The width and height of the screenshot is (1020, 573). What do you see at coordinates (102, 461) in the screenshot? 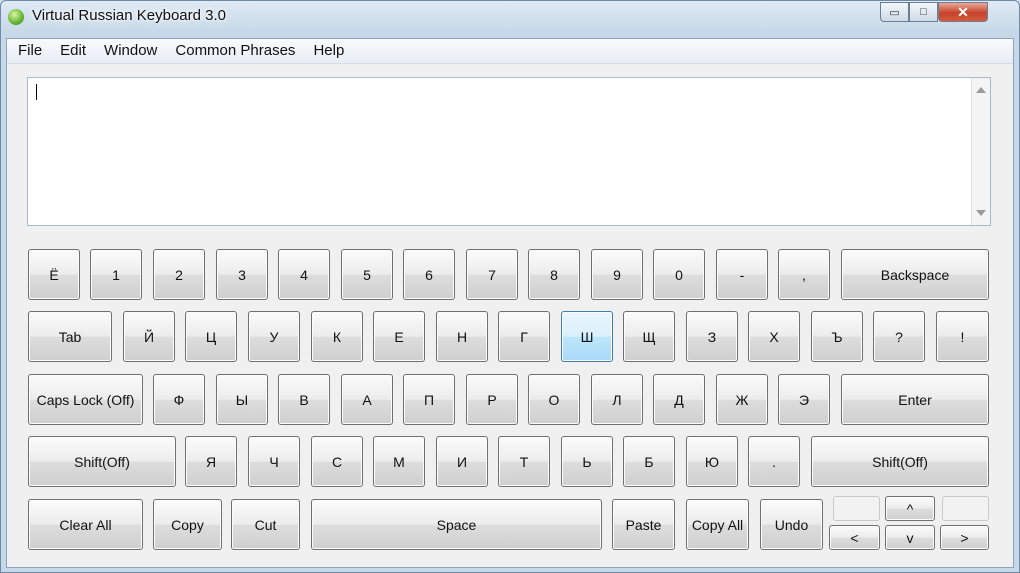
I see `key-shift-left: Shift(Off)` at bounding box center [102, 461].